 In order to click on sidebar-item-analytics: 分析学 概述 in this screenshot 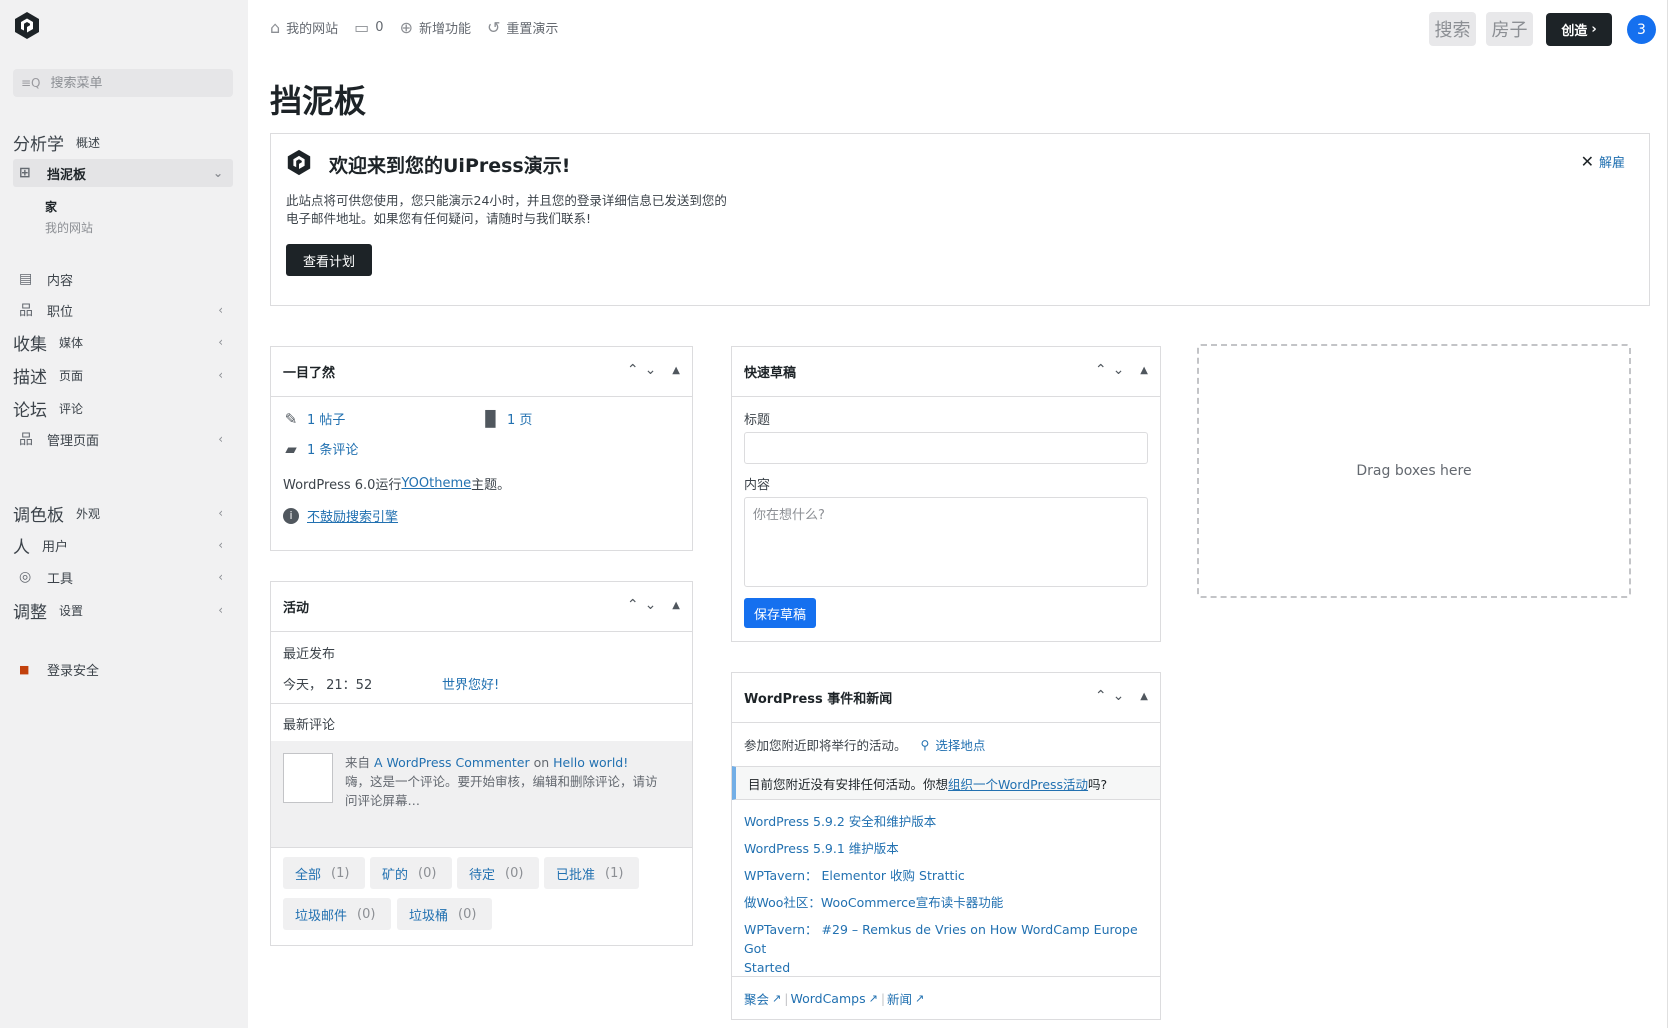, I will do `click(123, 142)`.